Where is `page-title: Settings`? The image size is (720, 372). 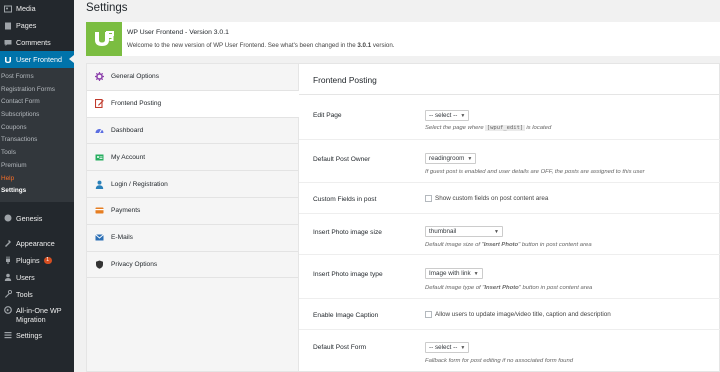
page-title: Settings is located at coordinates (107, 8).